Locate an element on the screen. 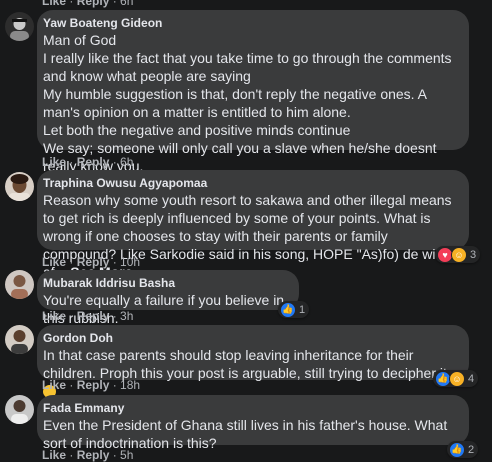 The width and height of the screenshot is (492, 462). comment-actions: Like · Reply · 5h is located at coordinates (88, 455).